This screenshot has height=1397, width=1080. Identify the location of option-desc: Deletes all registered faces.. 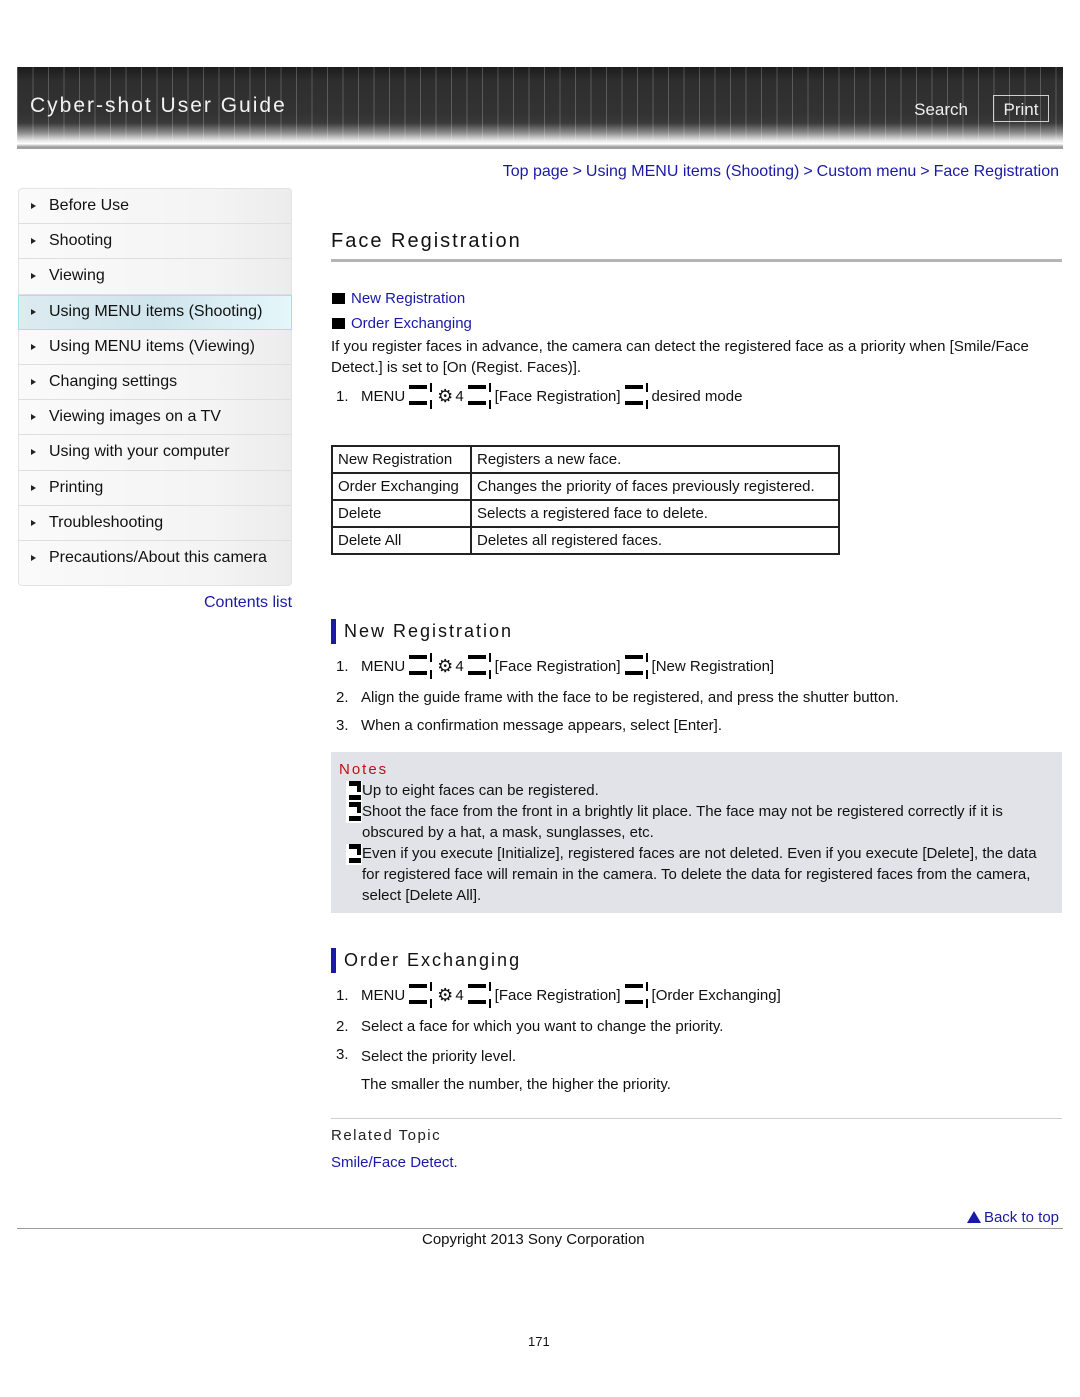
(655, 540).